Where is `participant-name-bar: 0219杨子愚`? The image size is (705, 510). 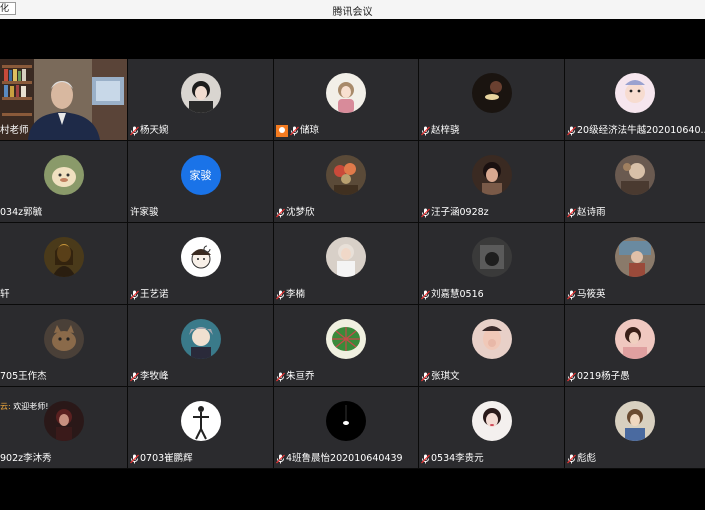 participant-name-bar: 0219杨子愚 is located at coordinates (598, 377).